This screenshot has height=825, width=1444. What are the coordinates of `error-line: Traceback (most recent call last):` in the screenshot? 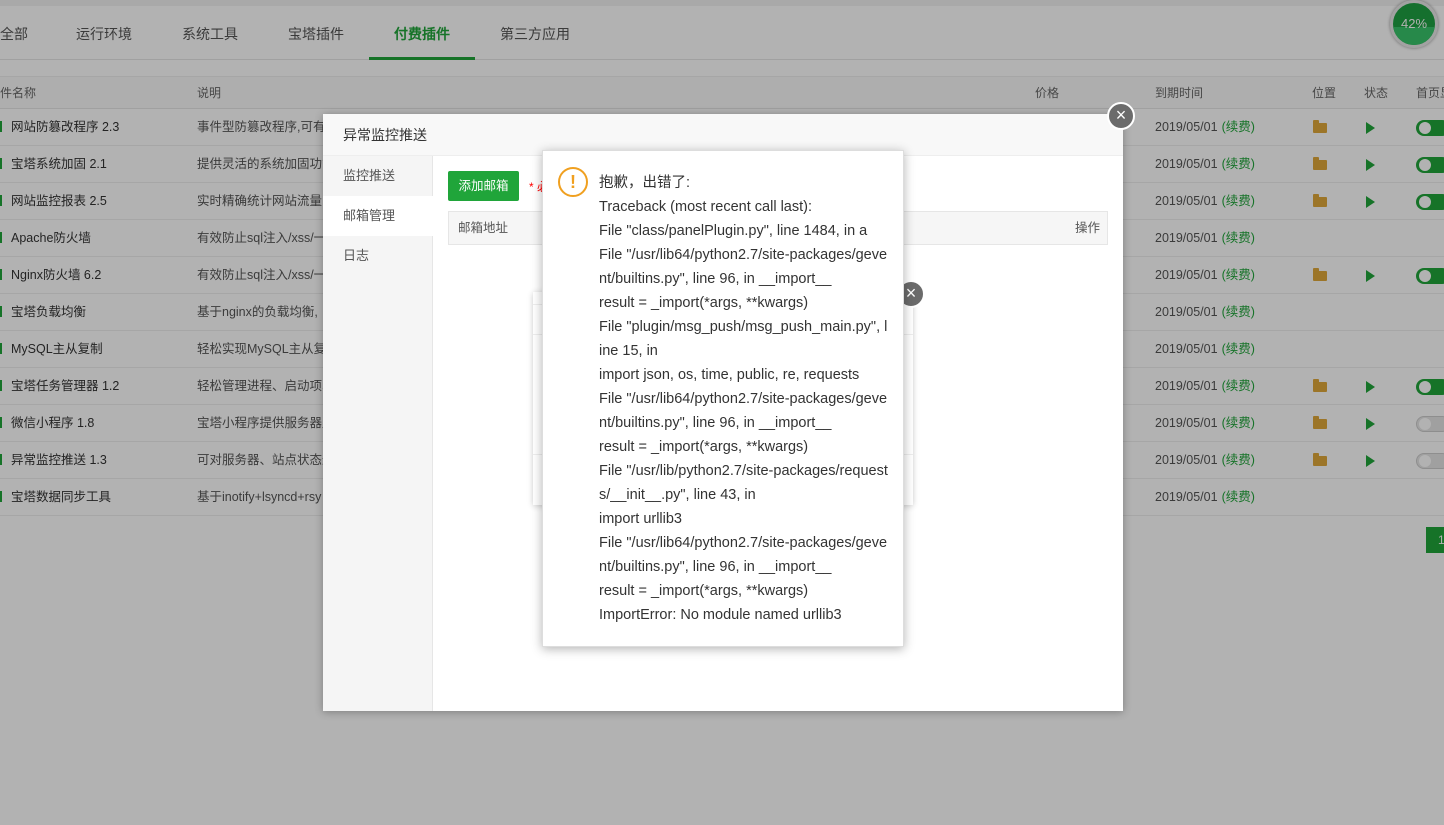 It's located at (705, 207).